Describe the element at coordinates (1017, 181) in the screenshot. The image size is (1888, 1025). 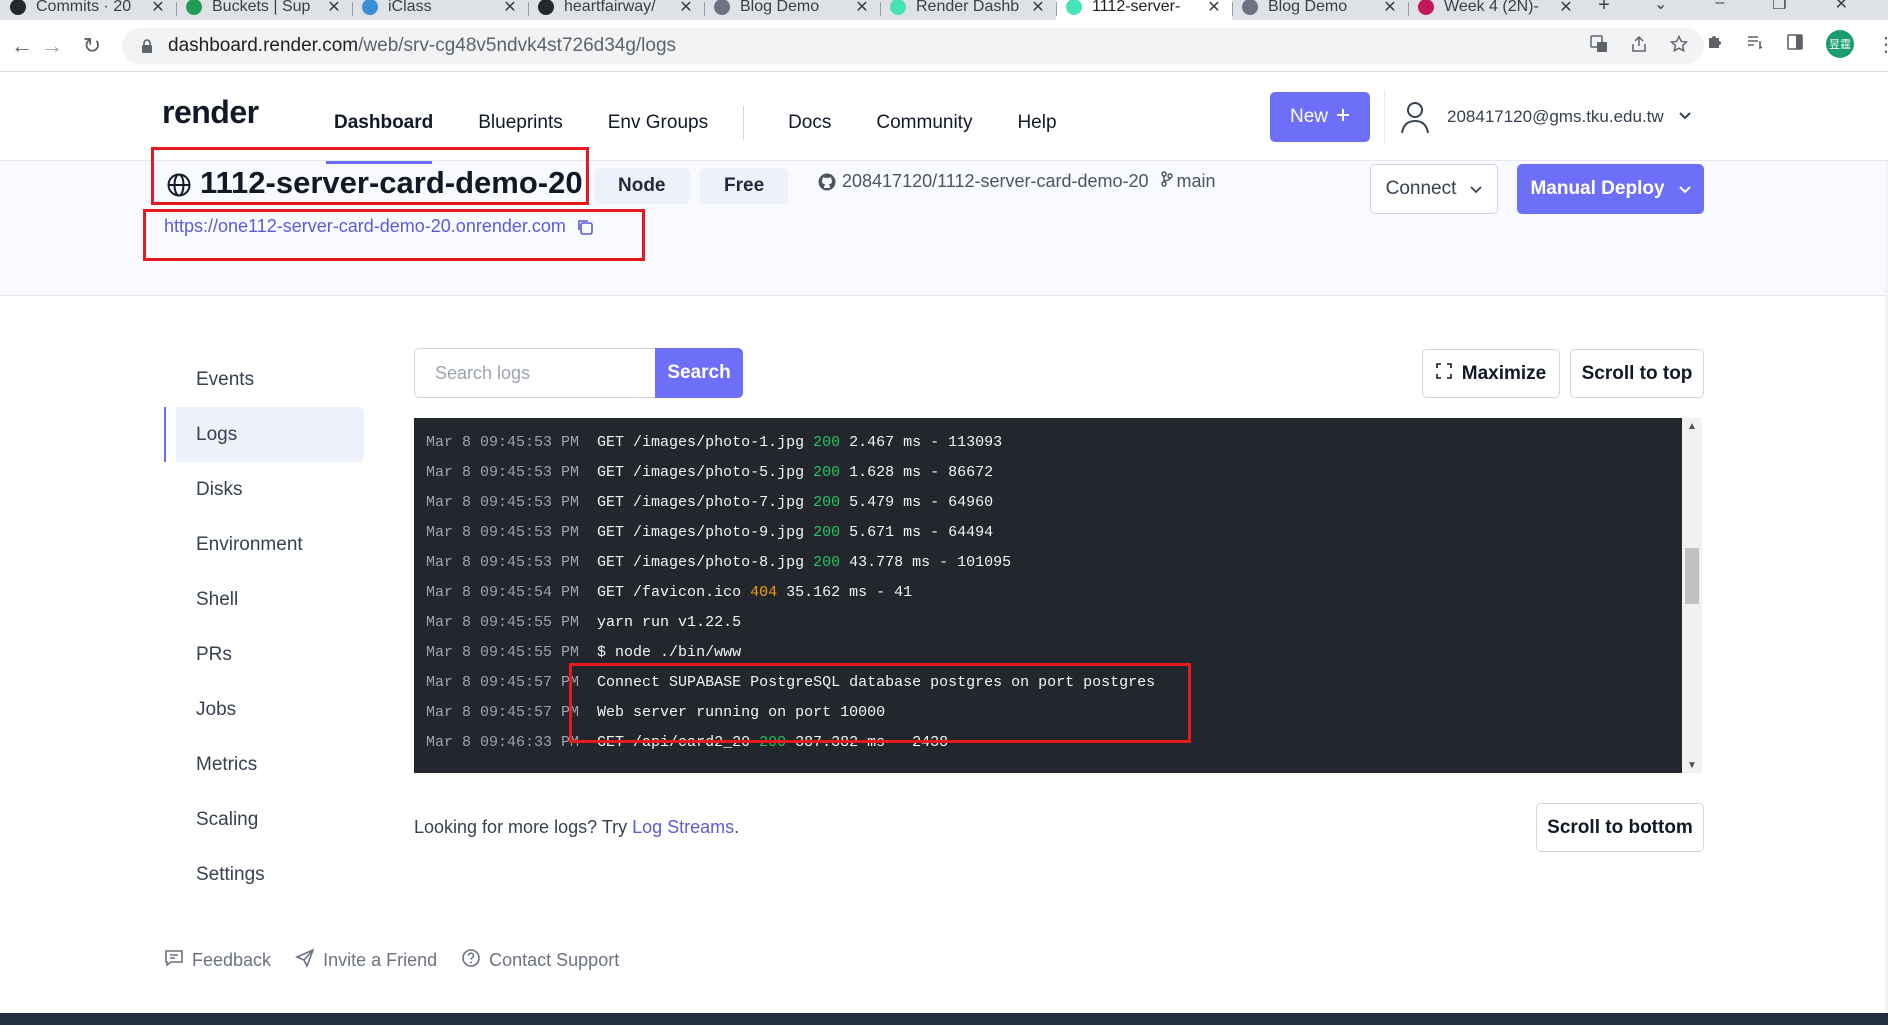
I see `repo-link: 208417120/1112-server-card-demo-20 main` at that location.